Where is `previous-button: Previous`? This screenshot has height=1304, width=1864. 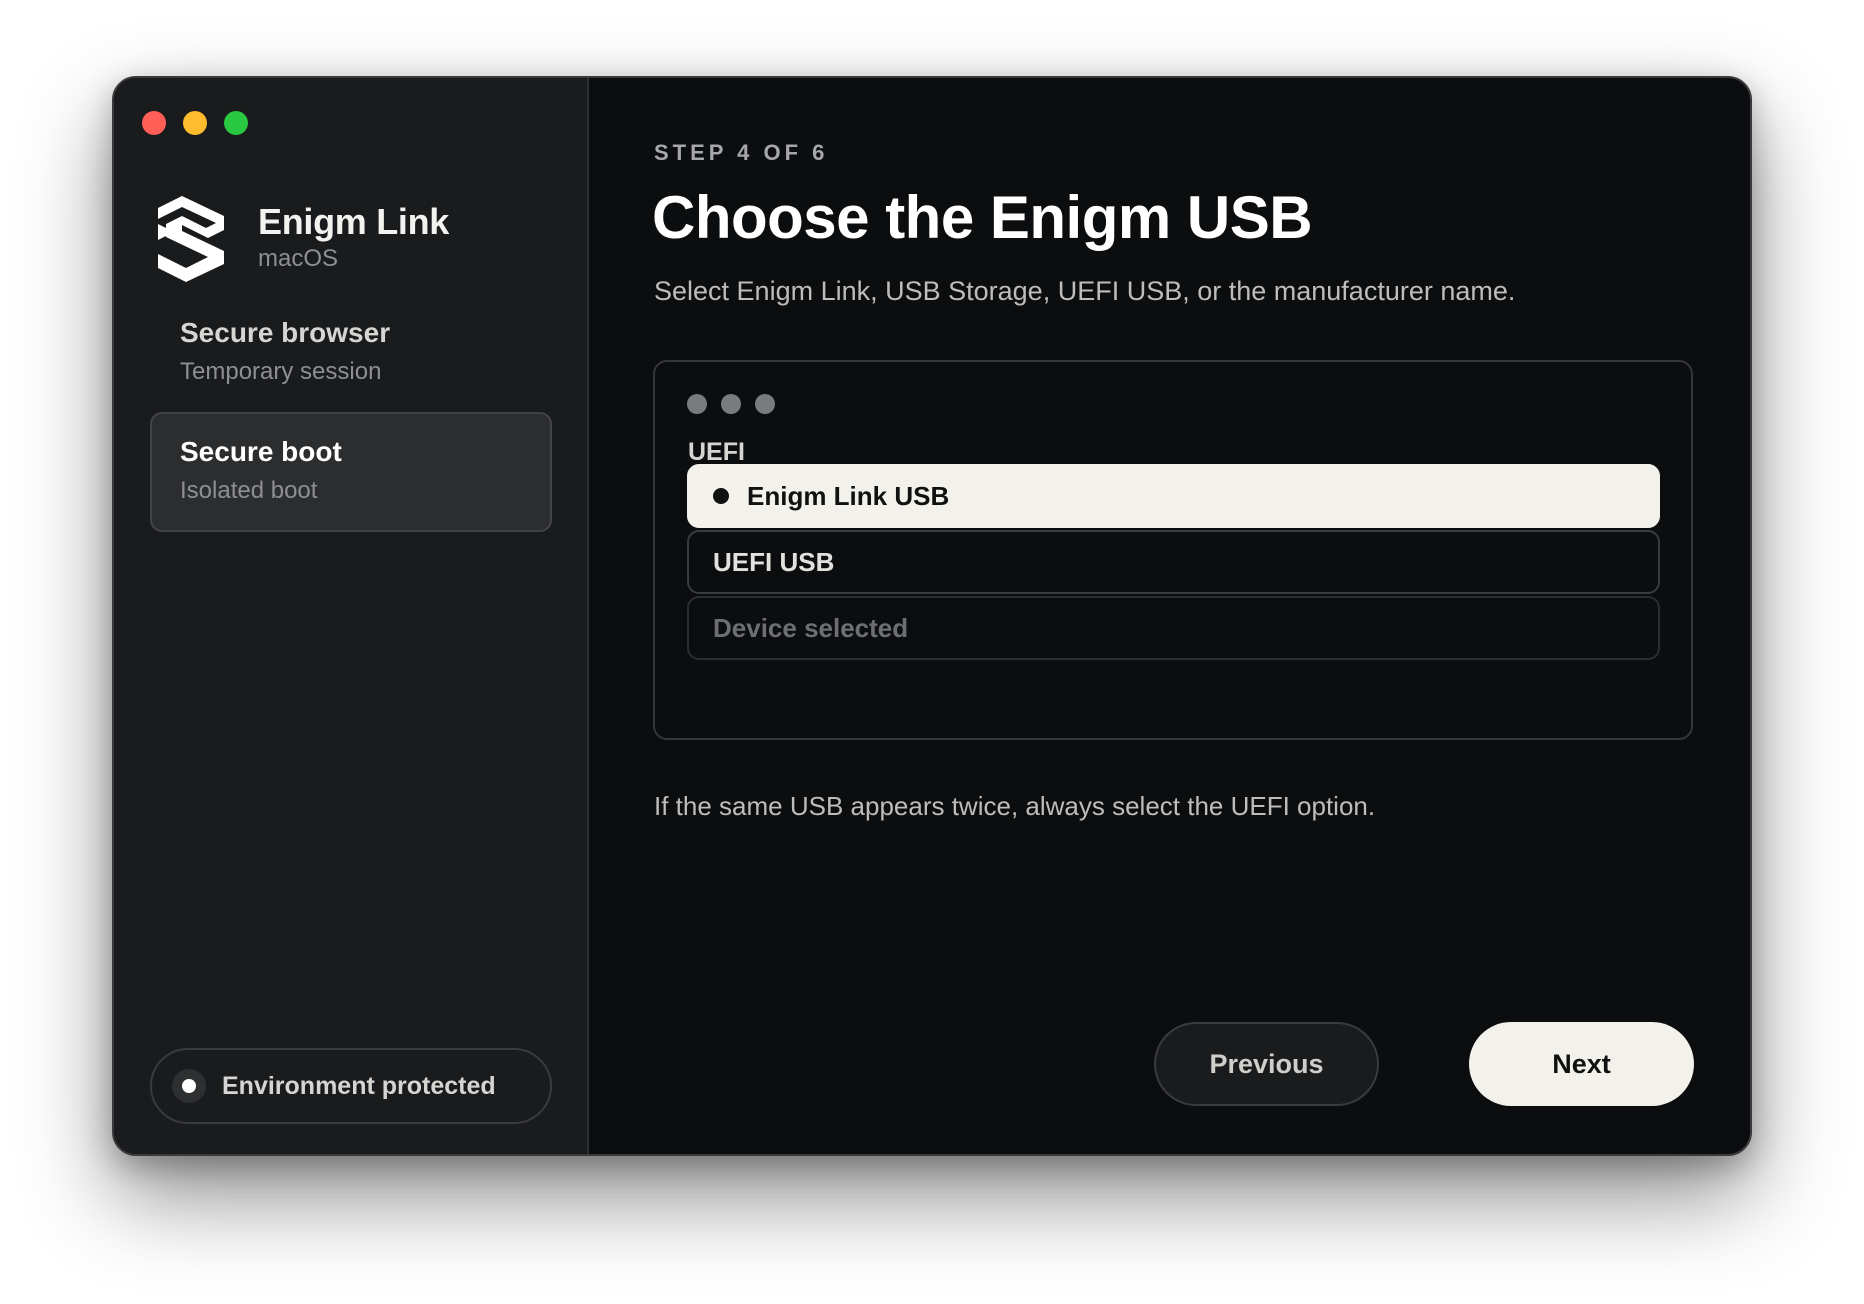 previous-button: Previous is located at coordinates (1266, 1064).